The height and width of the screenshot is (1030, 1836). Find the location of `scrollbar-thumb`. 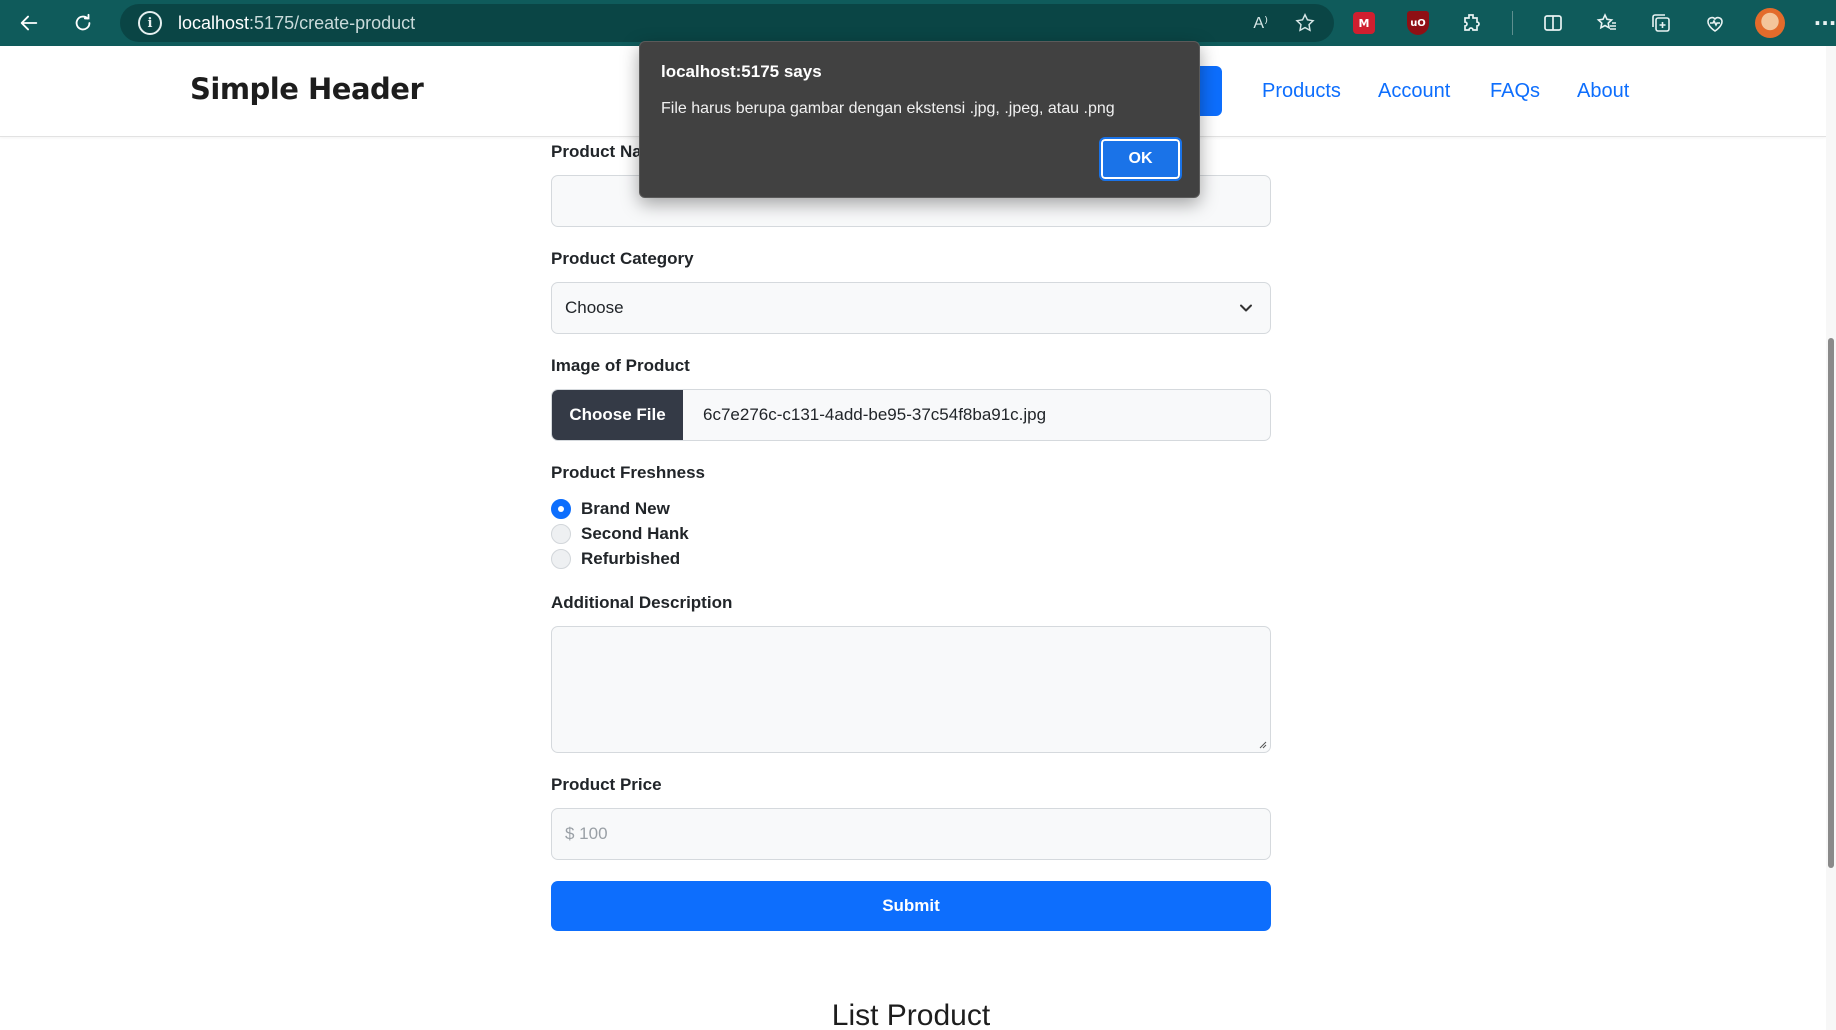

scrollbar-thumb is located at coordinates (1831, 603).